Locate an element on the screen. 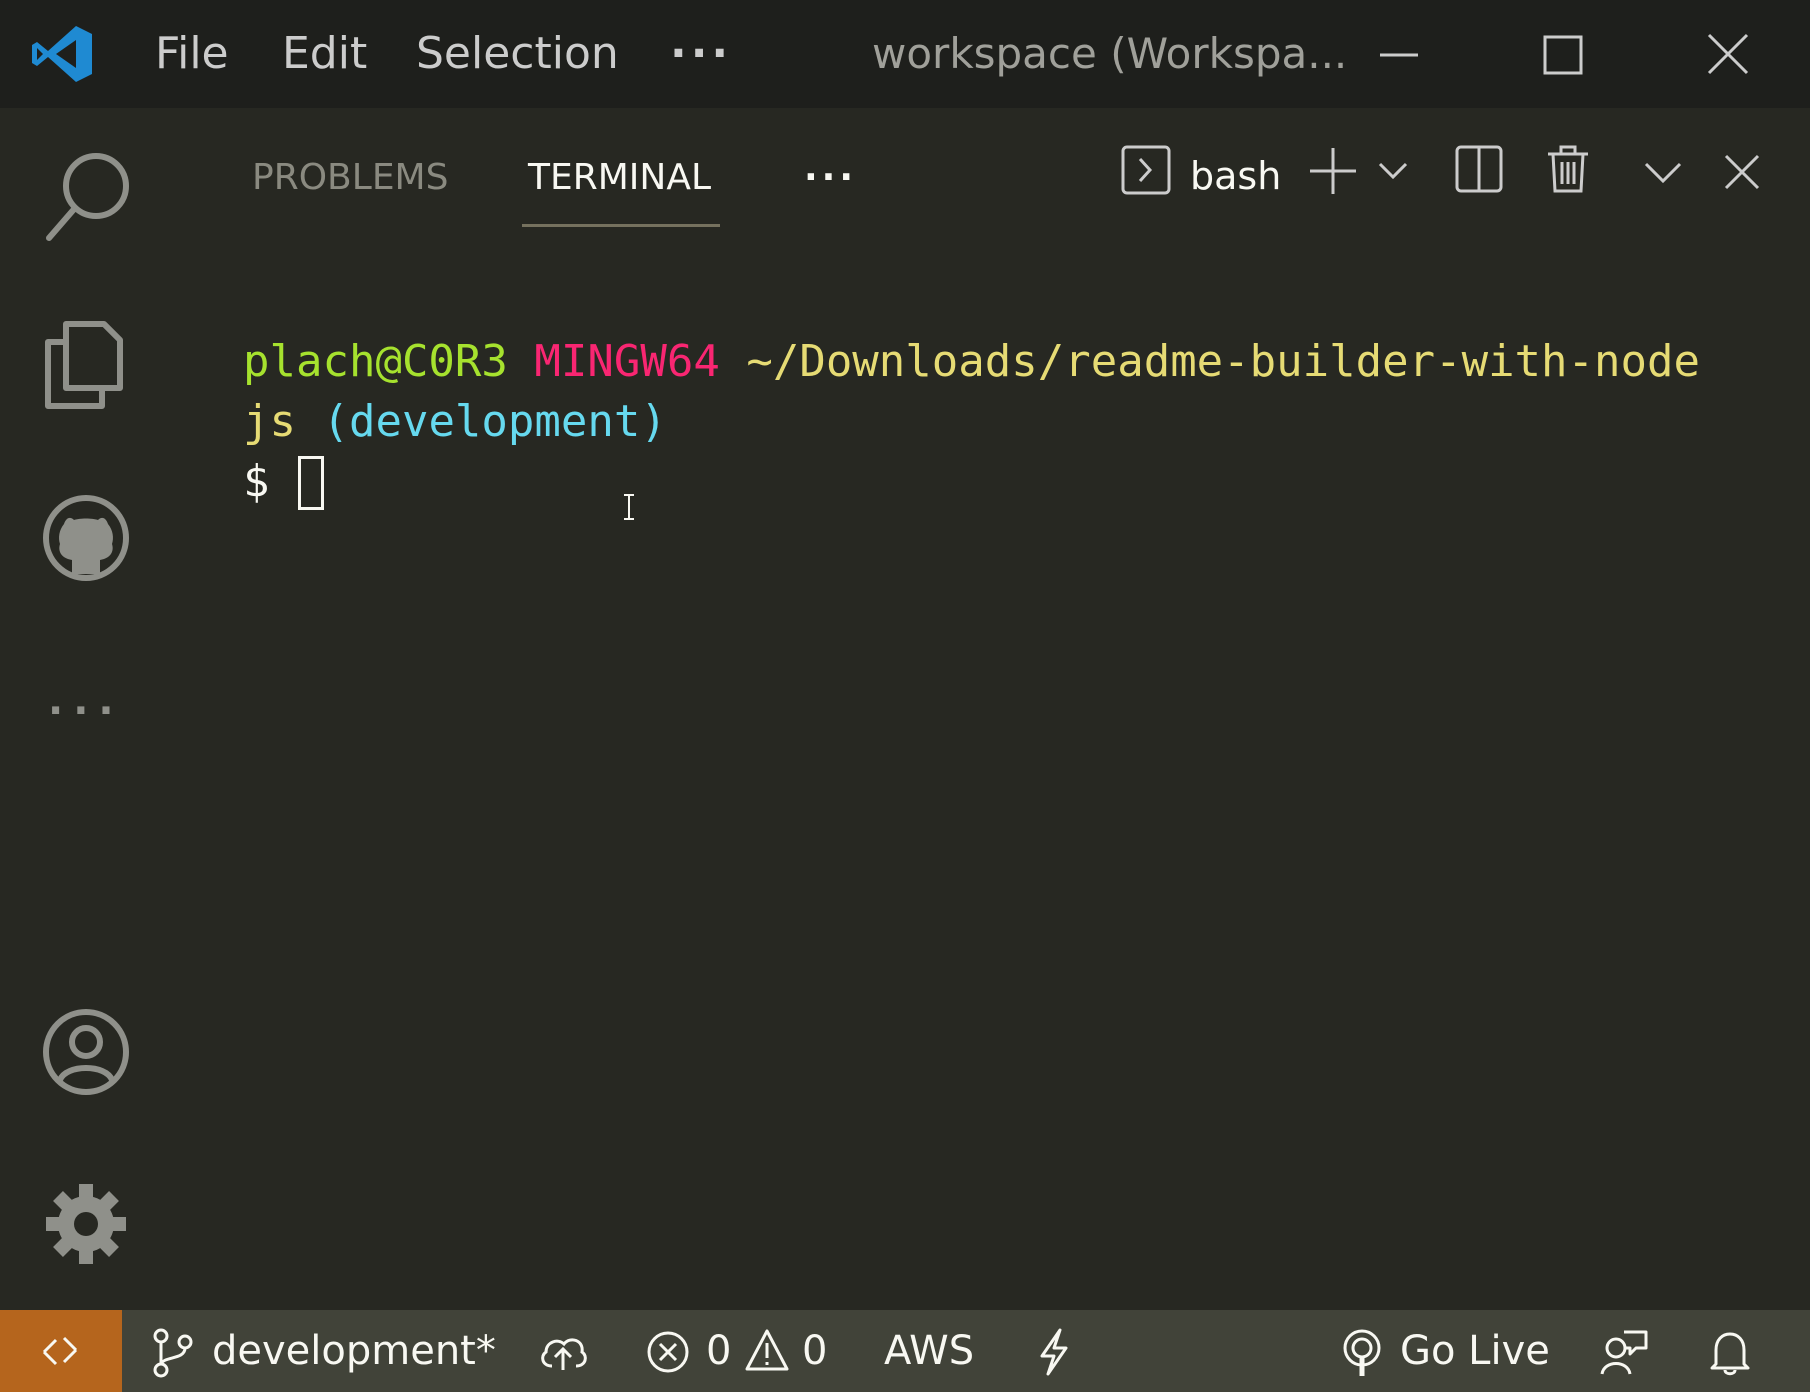 The width and height of the screenshot is (1810, 1392). vscode-logo-icon is located at coordinates (62, 54).